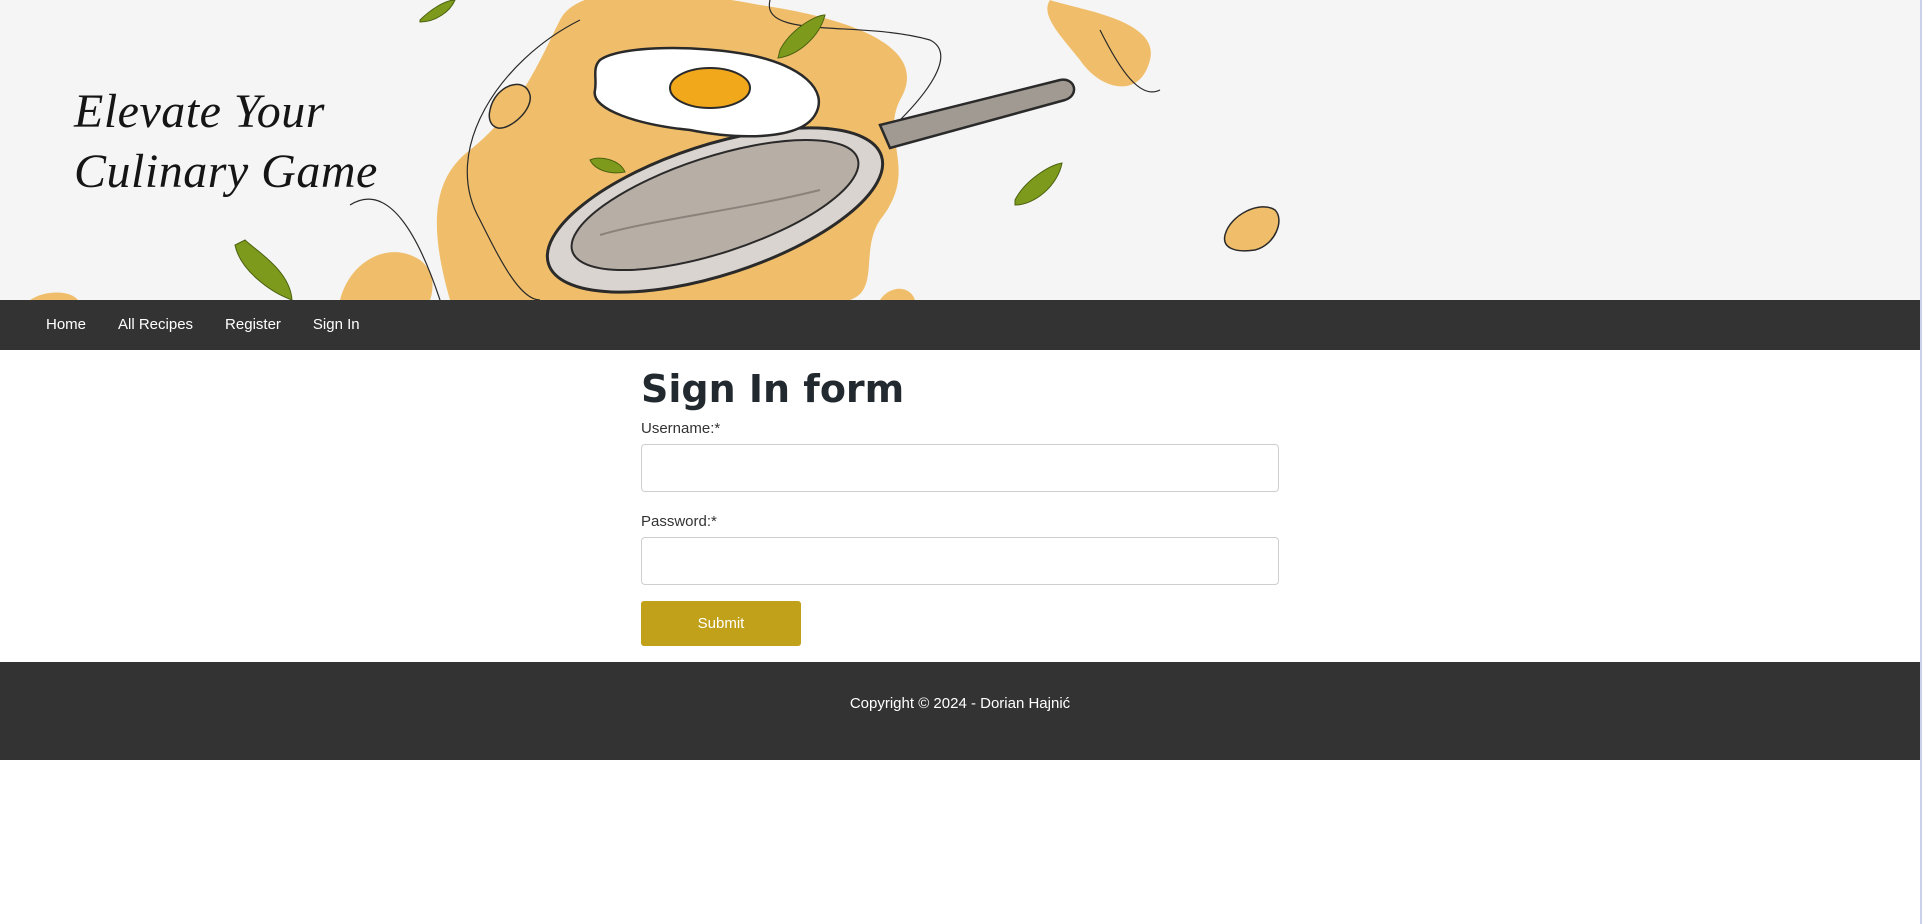  Describe the element at coordinates (66, 325) in the screenshot. I see `nav-home: Home` at that location.